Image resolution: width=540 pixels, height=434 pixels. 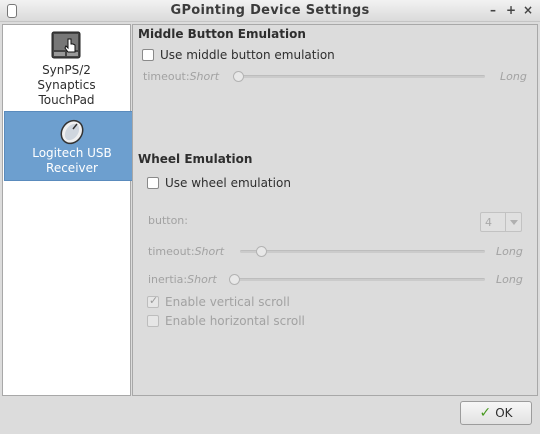 I want to click on middle-button-emulation-checkbox, so click(x=148, y=55).